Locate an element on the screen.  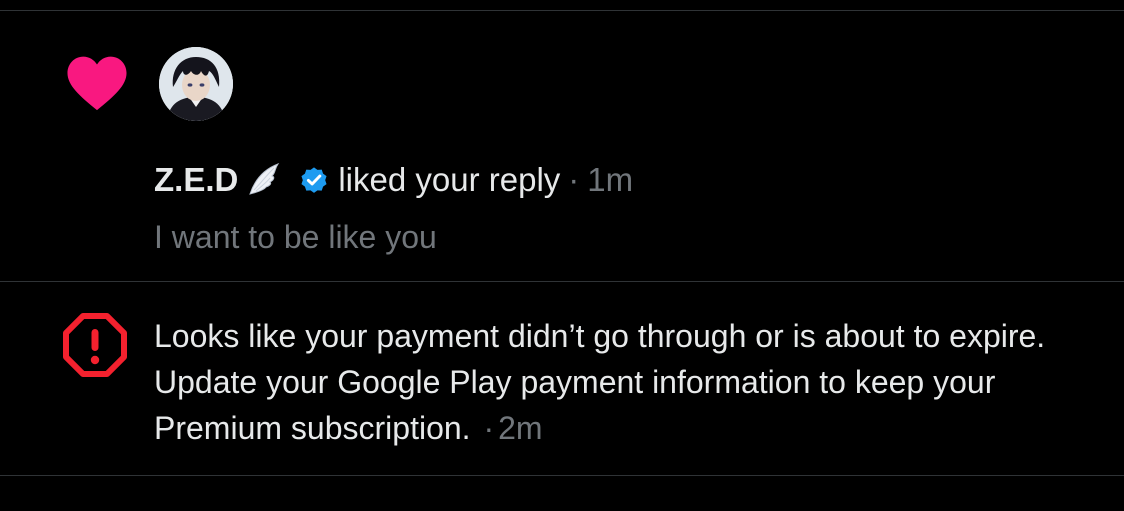
action-text: liked your reply is located at coordinates (449, 179).